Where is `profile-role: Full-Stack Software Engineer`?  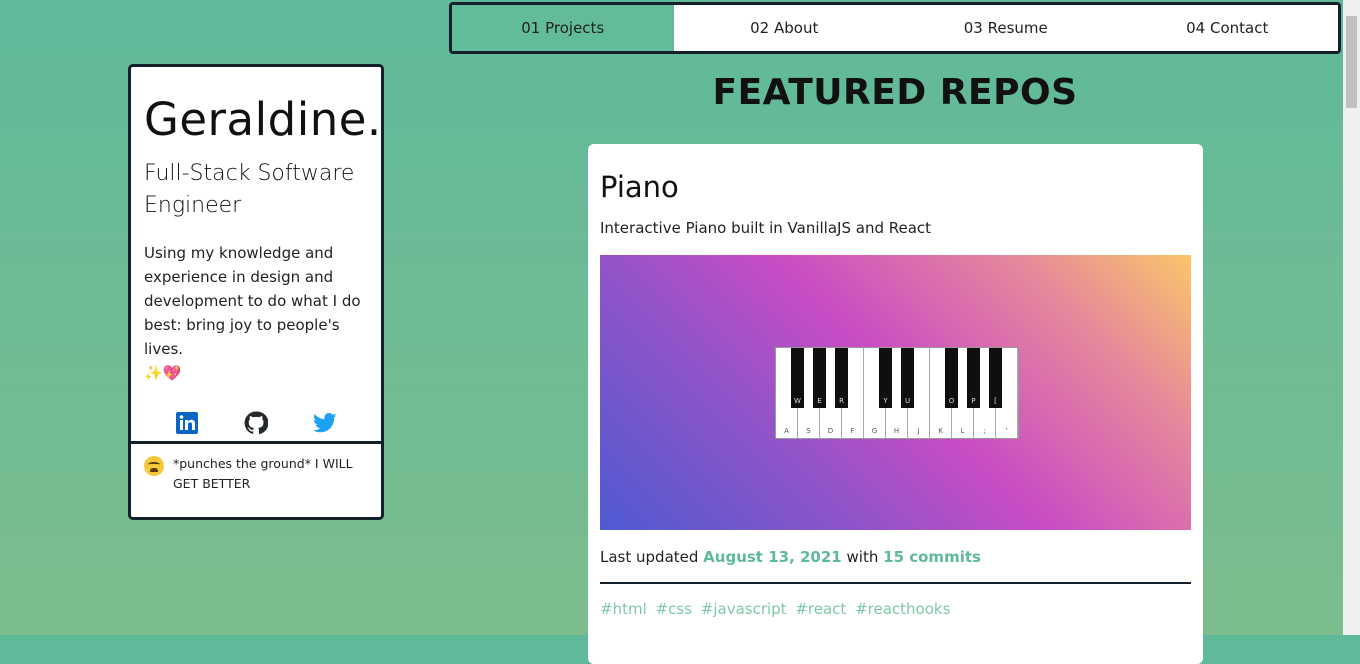 profile-role: Full-Stack Software Engineer is located at coordinates (249, 189).